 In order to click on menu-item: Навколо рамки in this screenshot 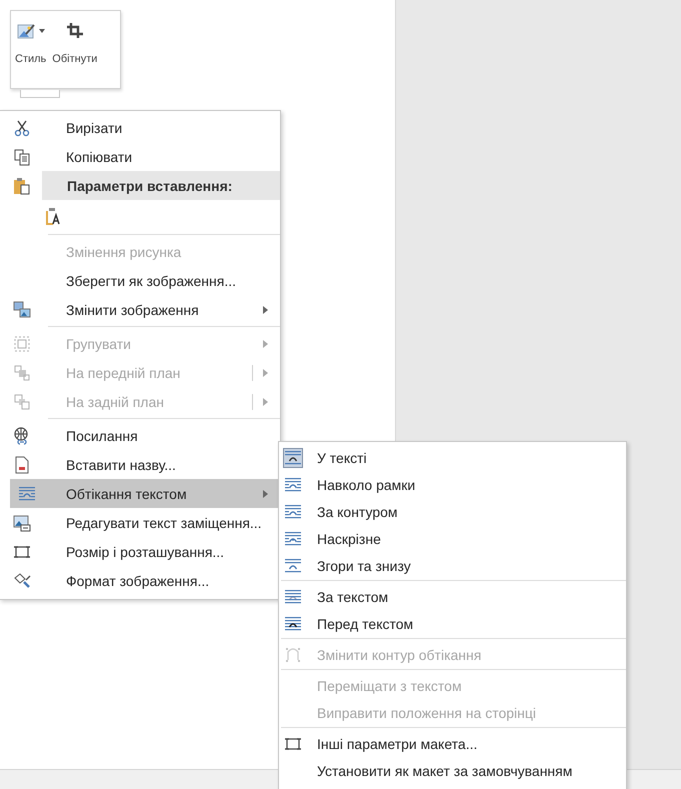, I will do `click(452, 484)`.